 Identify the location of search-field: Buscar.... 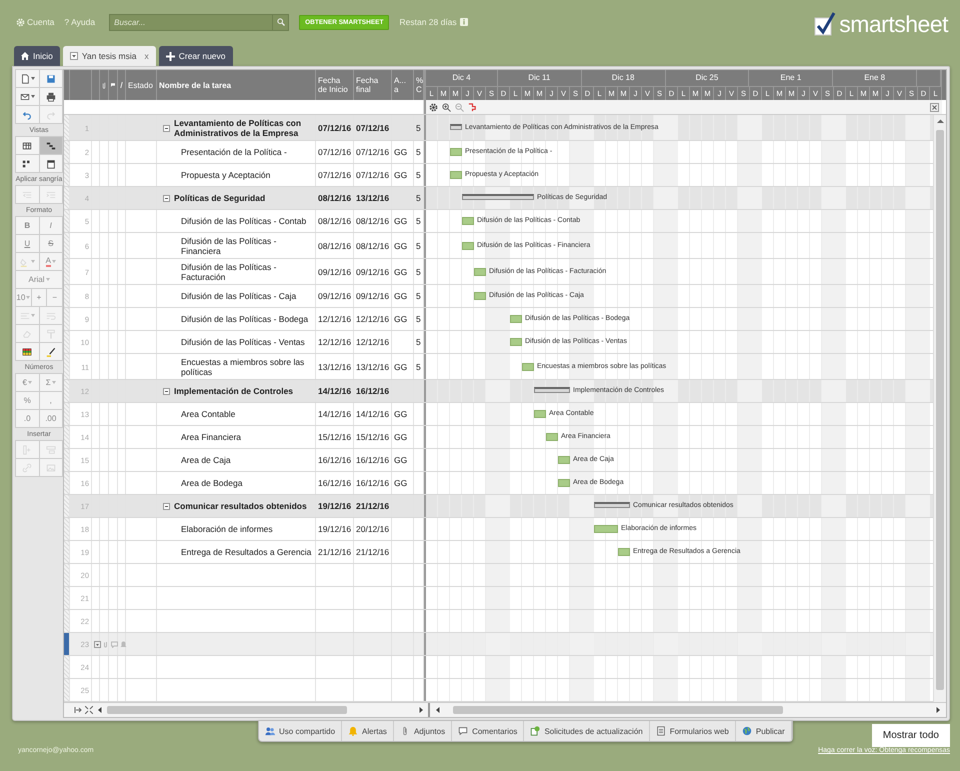
(191, 22).